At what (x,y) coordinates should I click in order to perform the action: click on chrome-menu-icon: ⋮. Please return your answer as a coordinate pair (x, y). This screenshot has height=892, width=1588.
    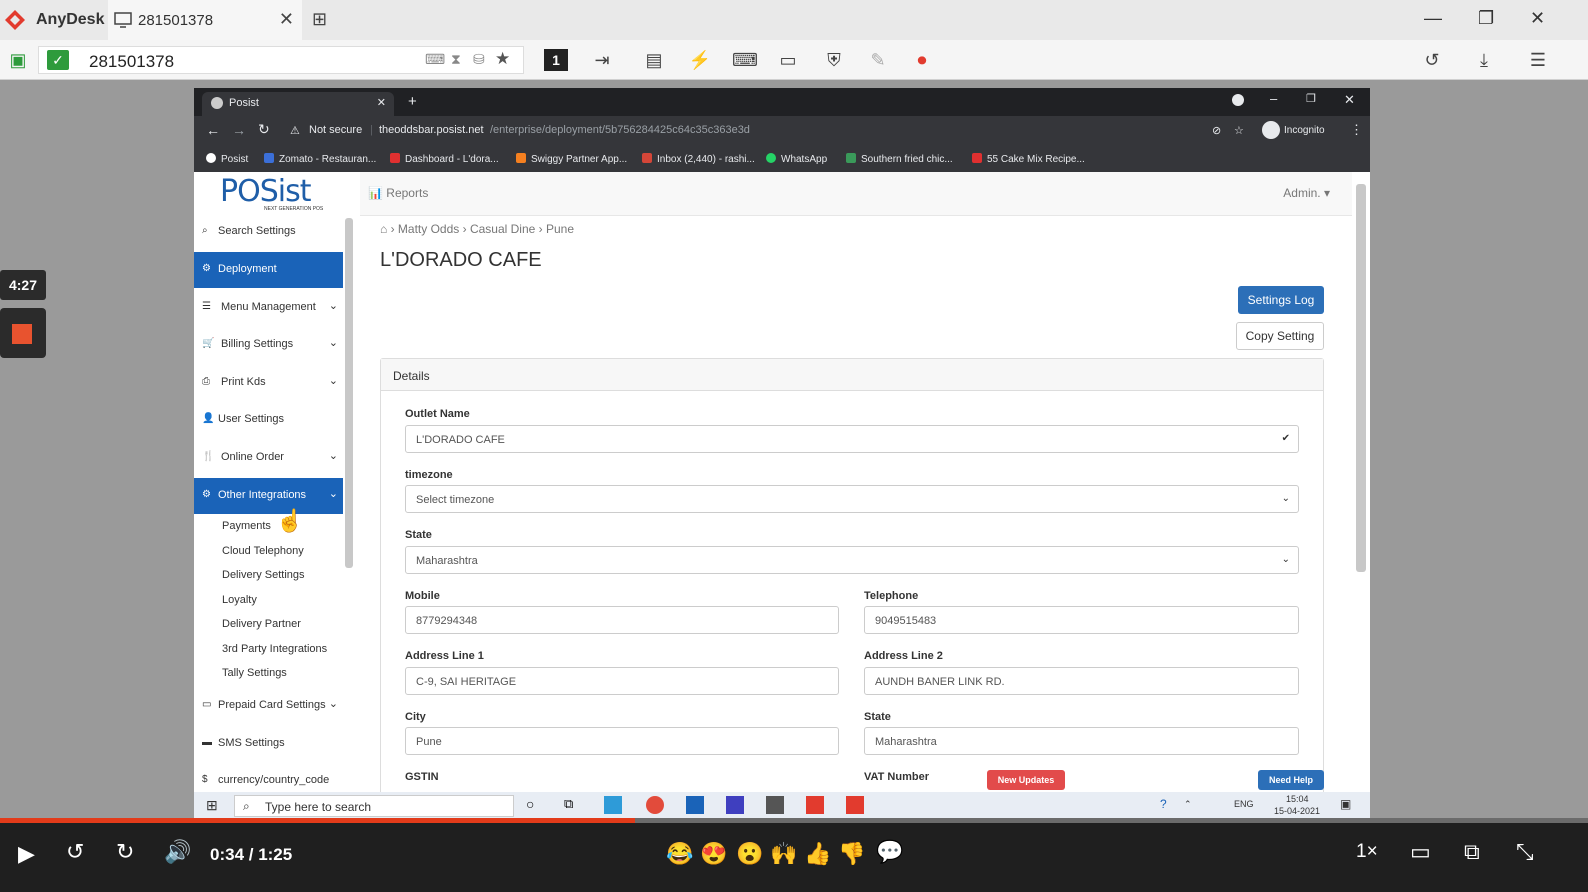
    Looking at the image, I should click on (1356, 130).